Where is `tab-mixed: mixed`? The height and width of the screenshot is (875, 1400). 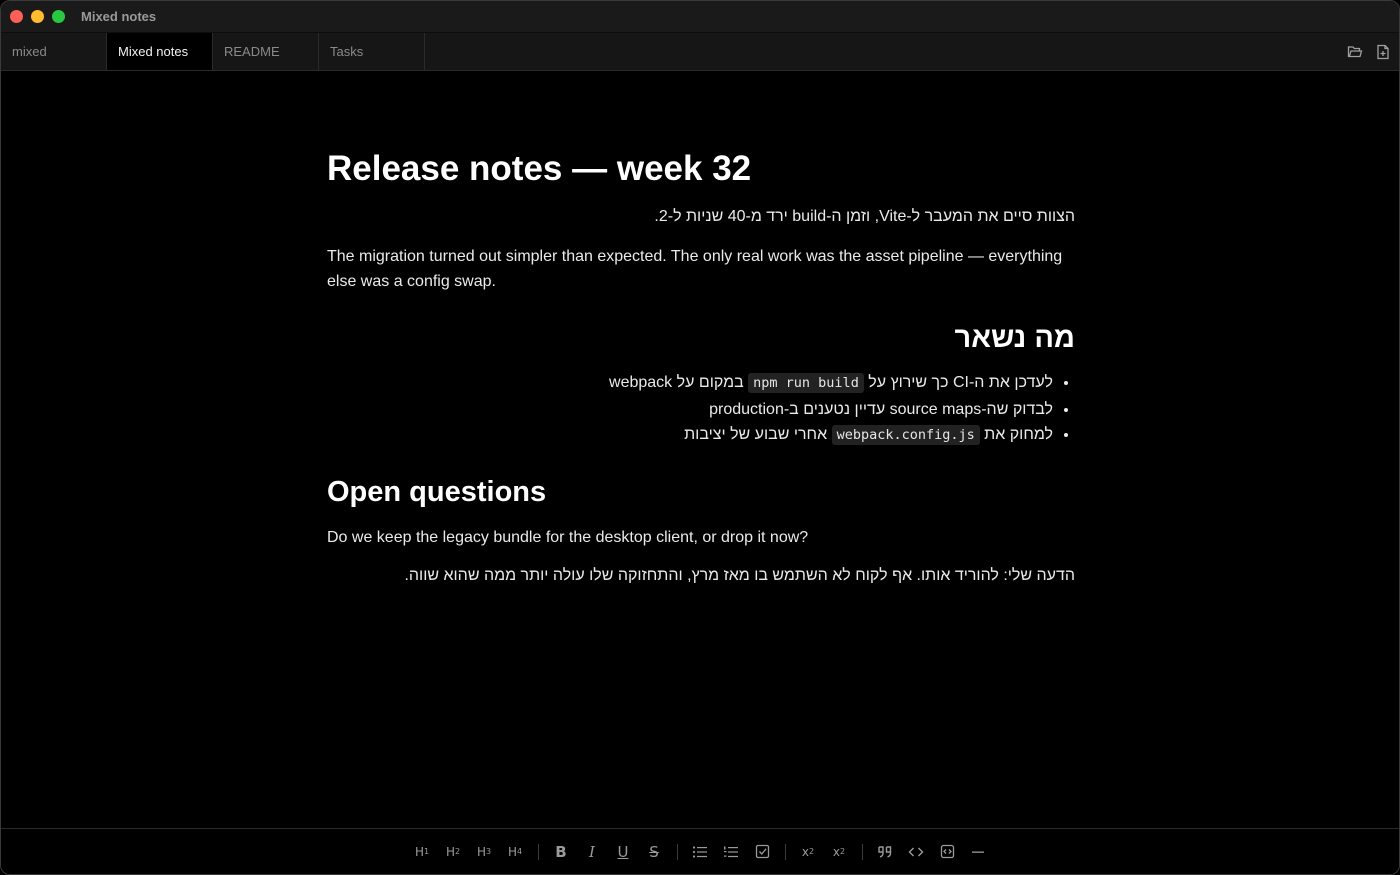 tab-mixed: mixed is located at coordinates (54, 51).